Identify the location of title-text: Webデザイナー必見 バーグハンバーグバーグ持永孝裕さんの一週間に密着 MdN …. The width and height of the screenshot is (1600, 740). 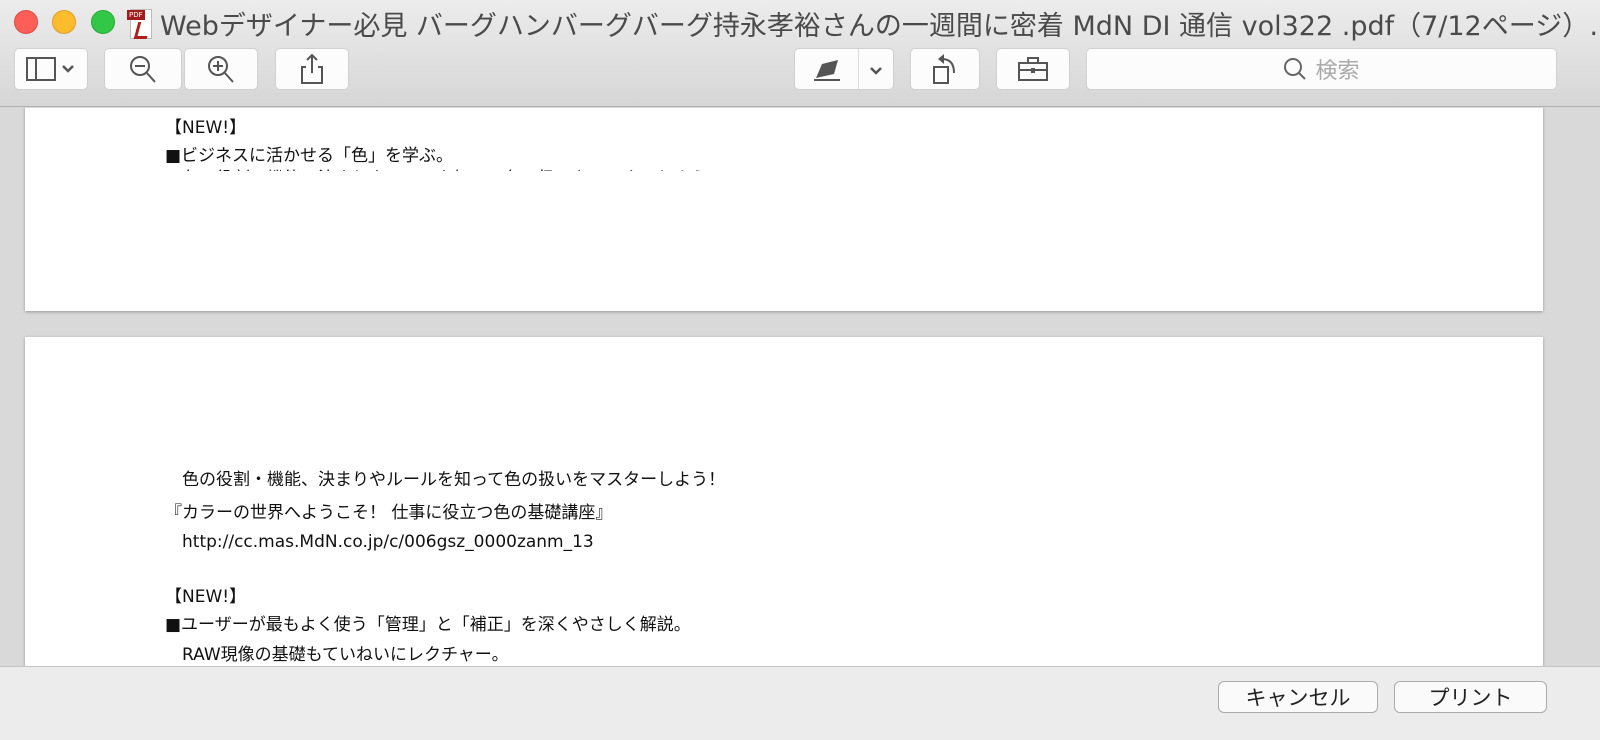
(880, 26).